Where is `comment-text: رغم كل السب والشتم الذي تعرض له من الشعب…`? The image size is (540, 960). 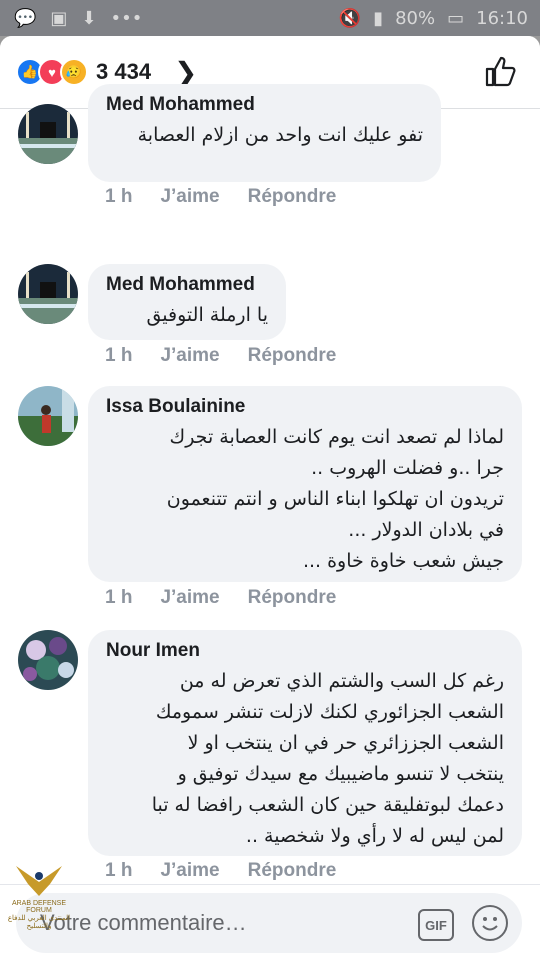
comment-text: رغم كل السب والشتم الذي تعرض له من الشعب… is located at coordinates (327, 758).